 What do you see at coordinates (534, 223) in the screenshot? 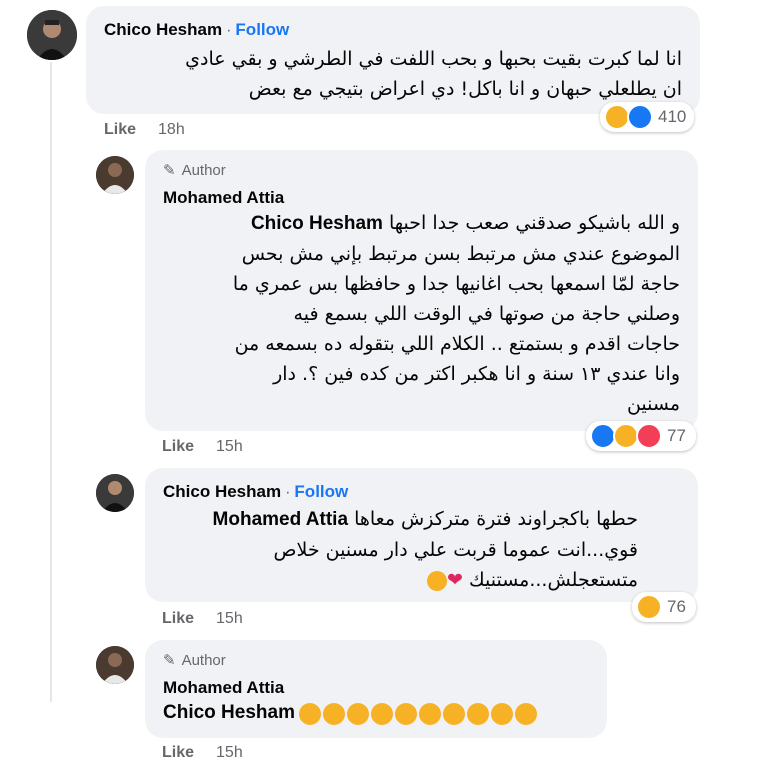
I see `reply-text-line-1: و الله باشيكو صدقني صعب جدا احبها` at bounding box center [534, 223].